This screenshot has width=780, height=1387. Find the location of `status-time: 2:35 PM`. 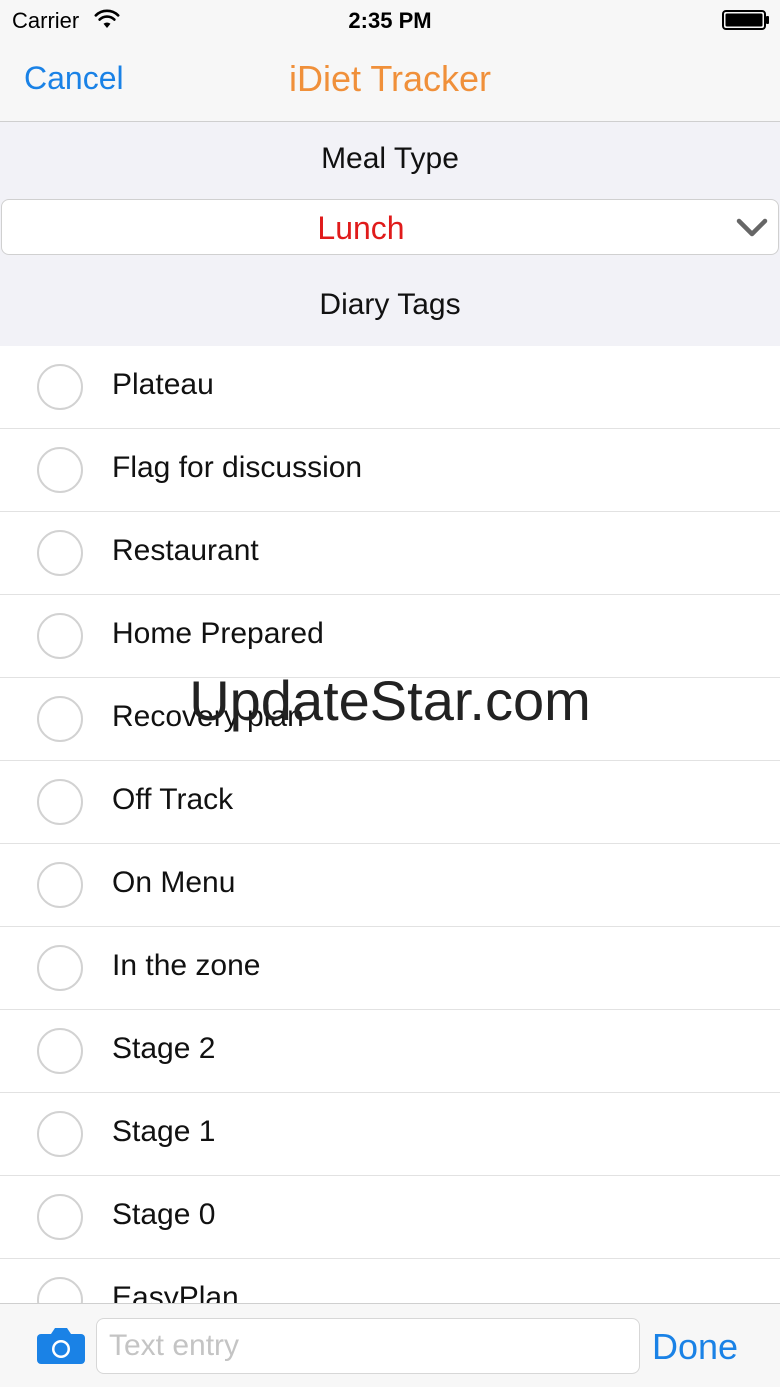

status-time: 2:35 PM is located at coordinates (390, 20).